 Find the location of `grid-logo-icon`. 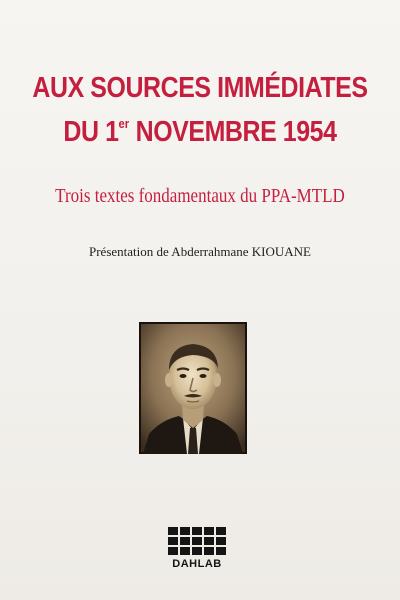

grid-logo-icon is located at coordinates (197, 541).